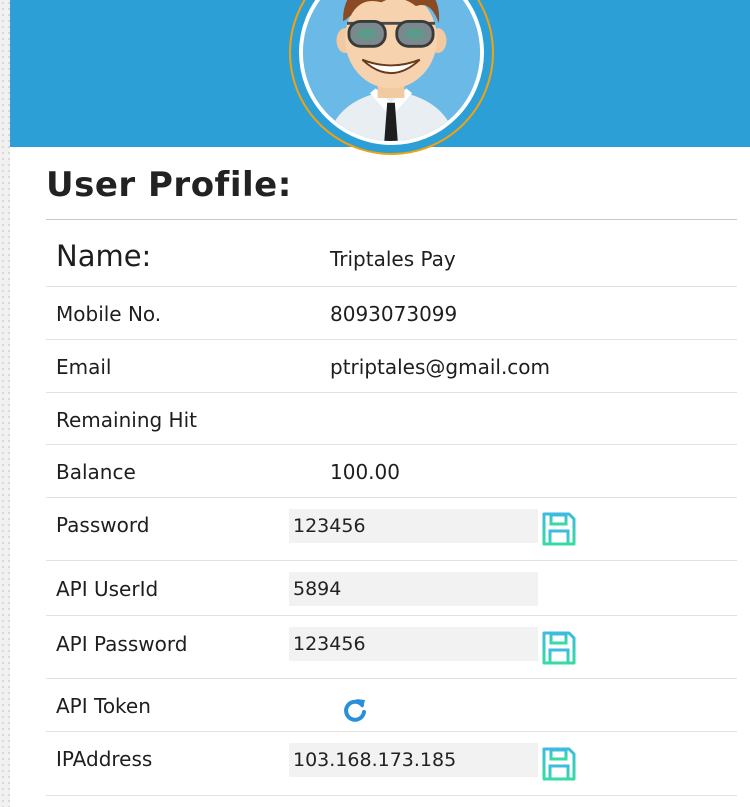 The image size is (750, 807). Describe the element at coordinates (103, 706) in the screenshot. I see `api-token-label: API Token` at that location.